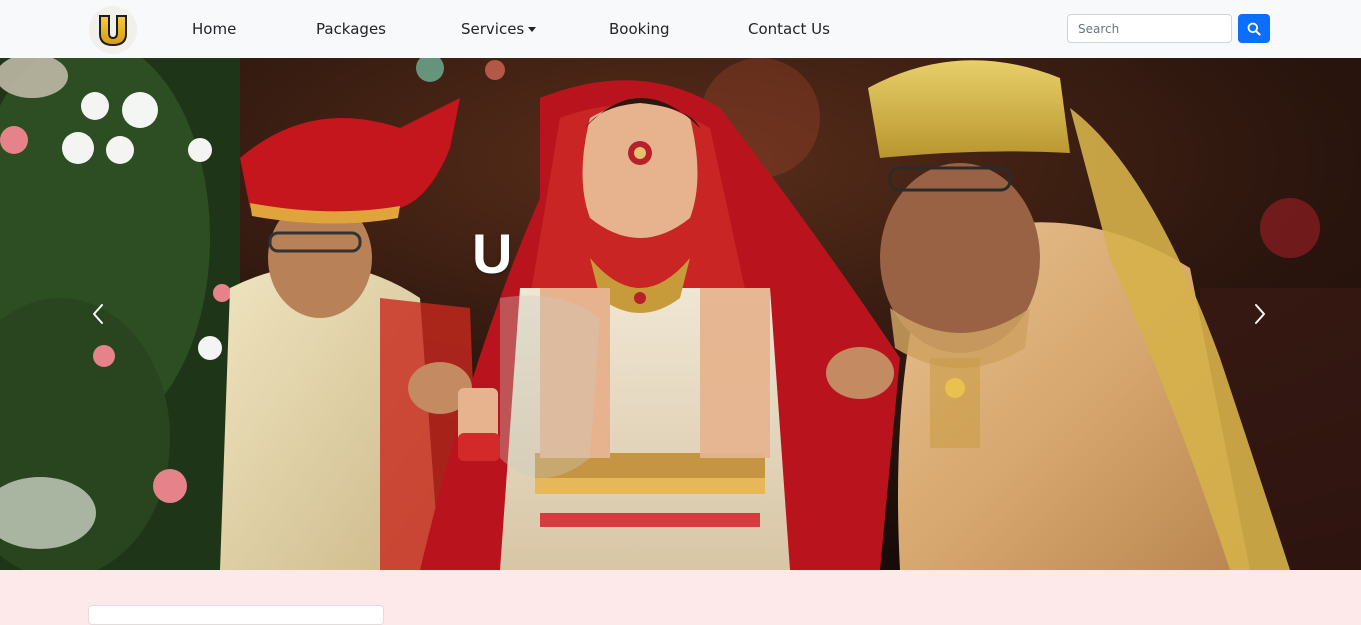  I want to click on nav-link-services-dropdown: Services, so click(499, 29).